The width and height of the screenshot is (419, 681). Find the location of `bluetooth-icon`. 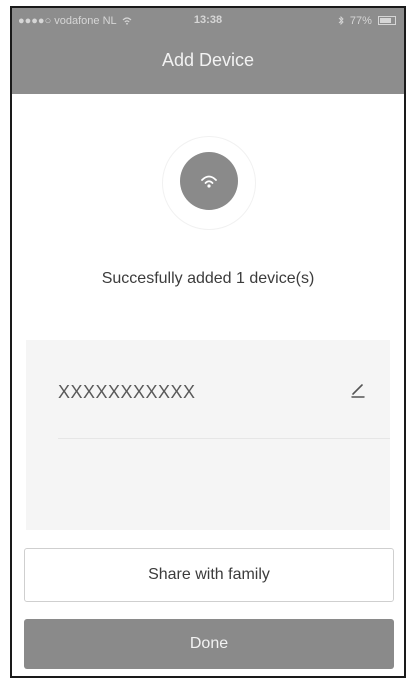

bluetooth-icon is located at coordinates (344, 21).